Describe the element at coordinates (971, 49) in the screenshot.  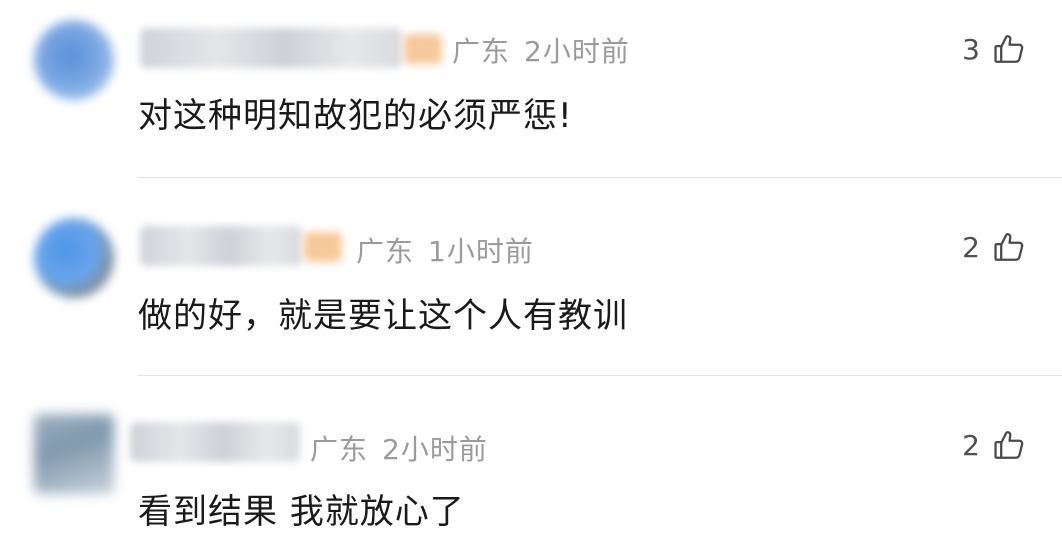
I see `like-count: 3` at that location.